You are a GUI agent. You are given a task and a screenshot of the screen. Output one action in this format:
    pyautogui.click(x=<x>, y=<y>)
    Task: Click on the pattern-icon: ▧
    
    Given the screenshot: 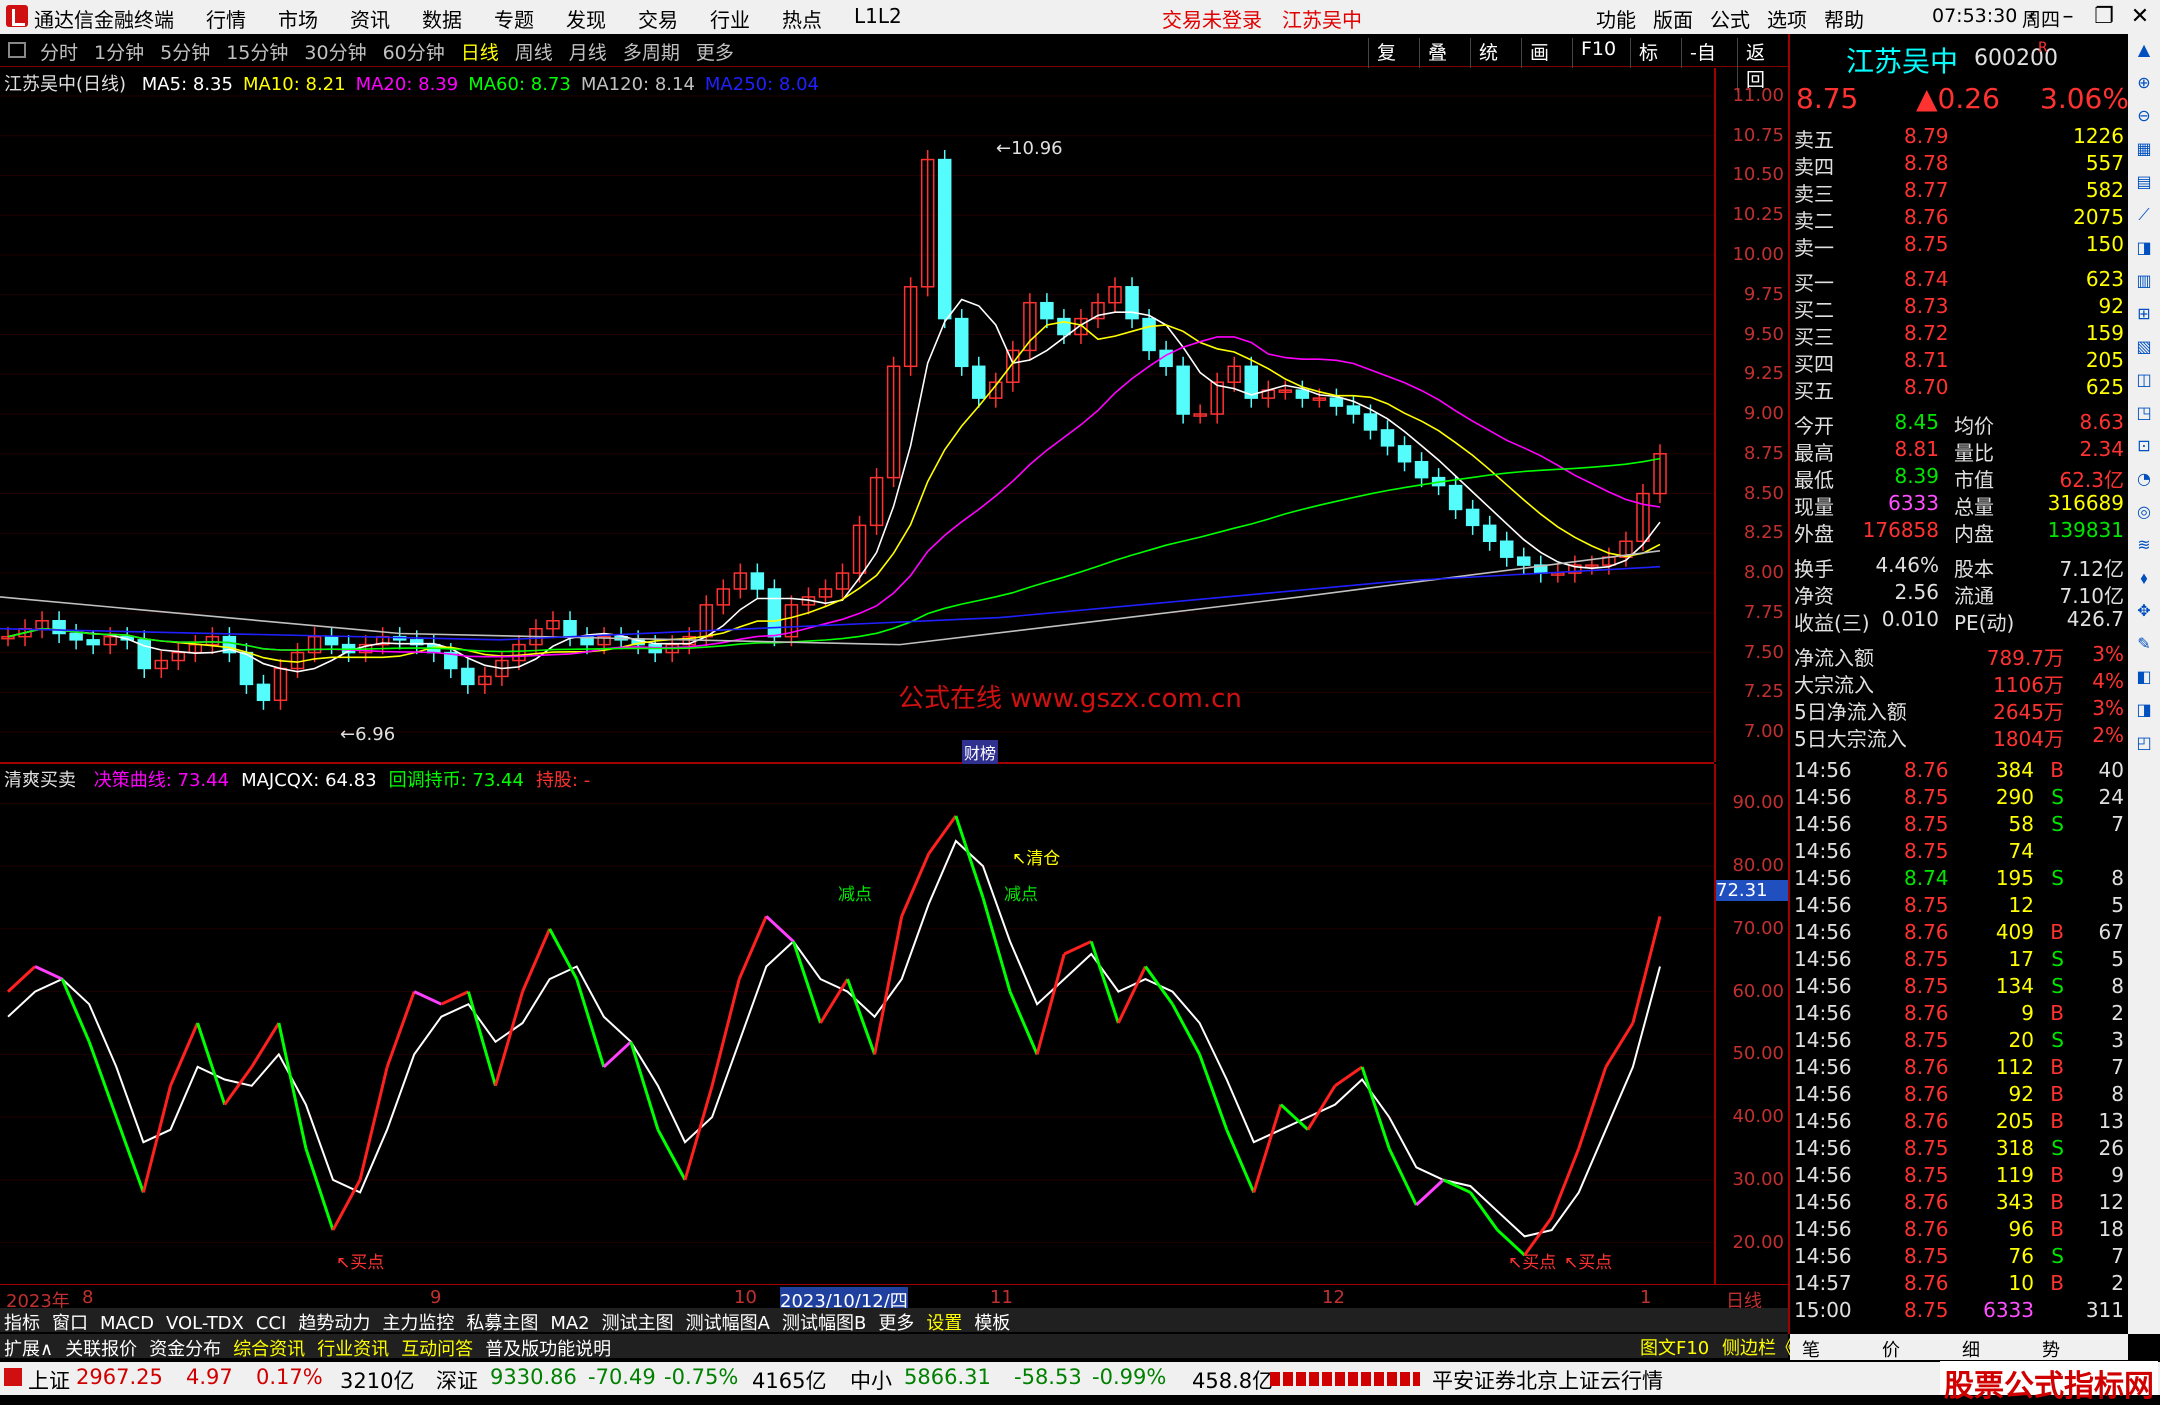 What is the action you would take?
    pyautogui.click(x=2144, y=349)
    